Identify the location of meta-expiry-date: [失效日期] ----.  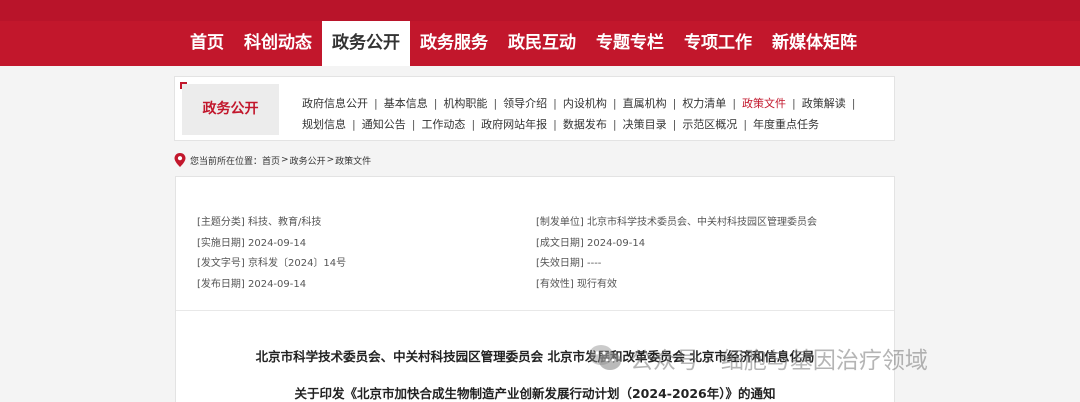
(569, 263).